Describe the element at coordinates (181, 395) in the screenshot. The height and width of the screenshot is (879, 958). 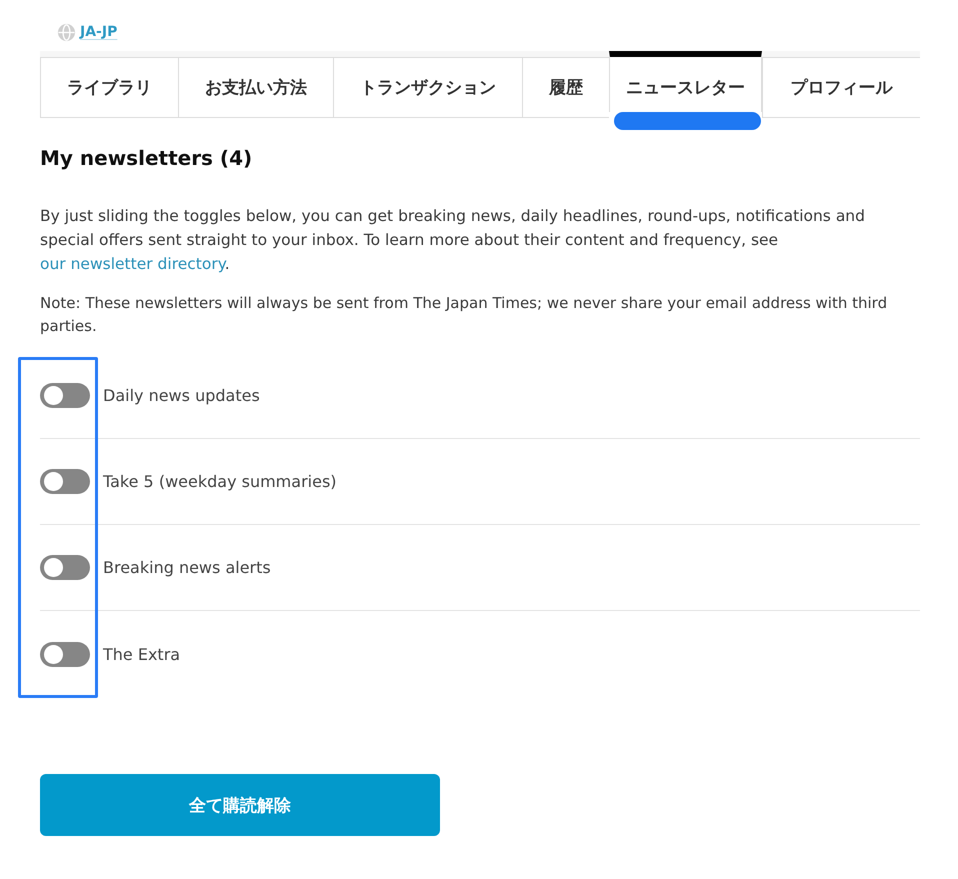
I see `newsletter-label: Daily news updates` at that location.